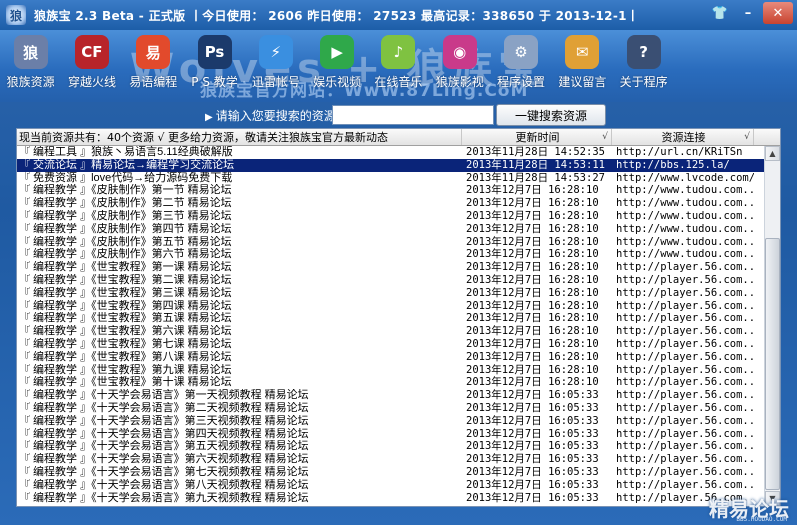 Image resolution: width=797 pixels, height=525 pixels. Describe the element at coordinates (459, 66) in the screenshot. I see `toolbar-button-7: ◉ 狼族影视` at that location.